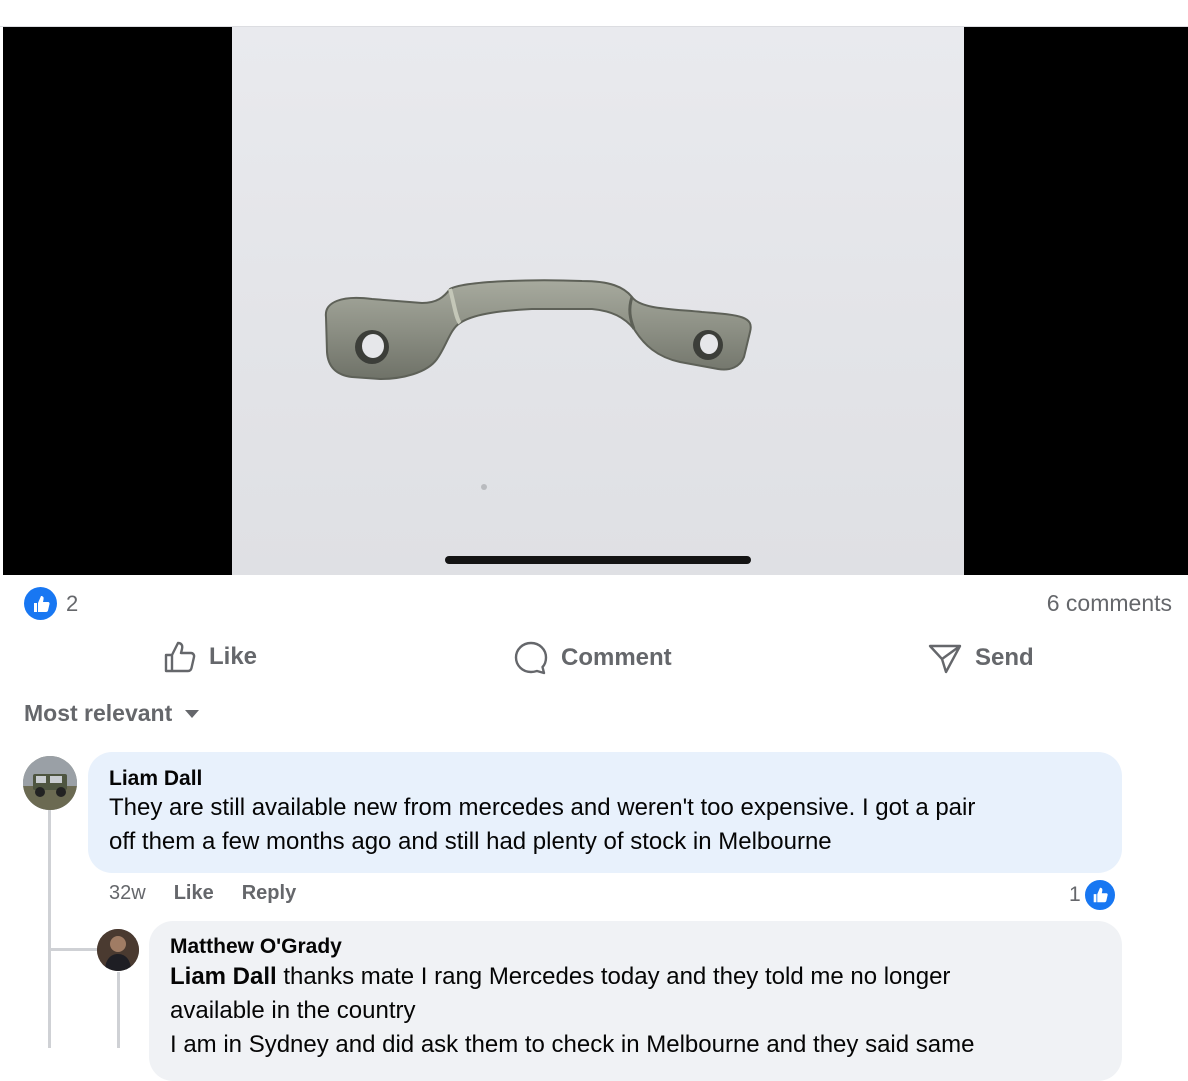 Image resolution: width=1188 pixels, height=1081 pixels. I want to click on avatar-person-image, so click(118, 950).